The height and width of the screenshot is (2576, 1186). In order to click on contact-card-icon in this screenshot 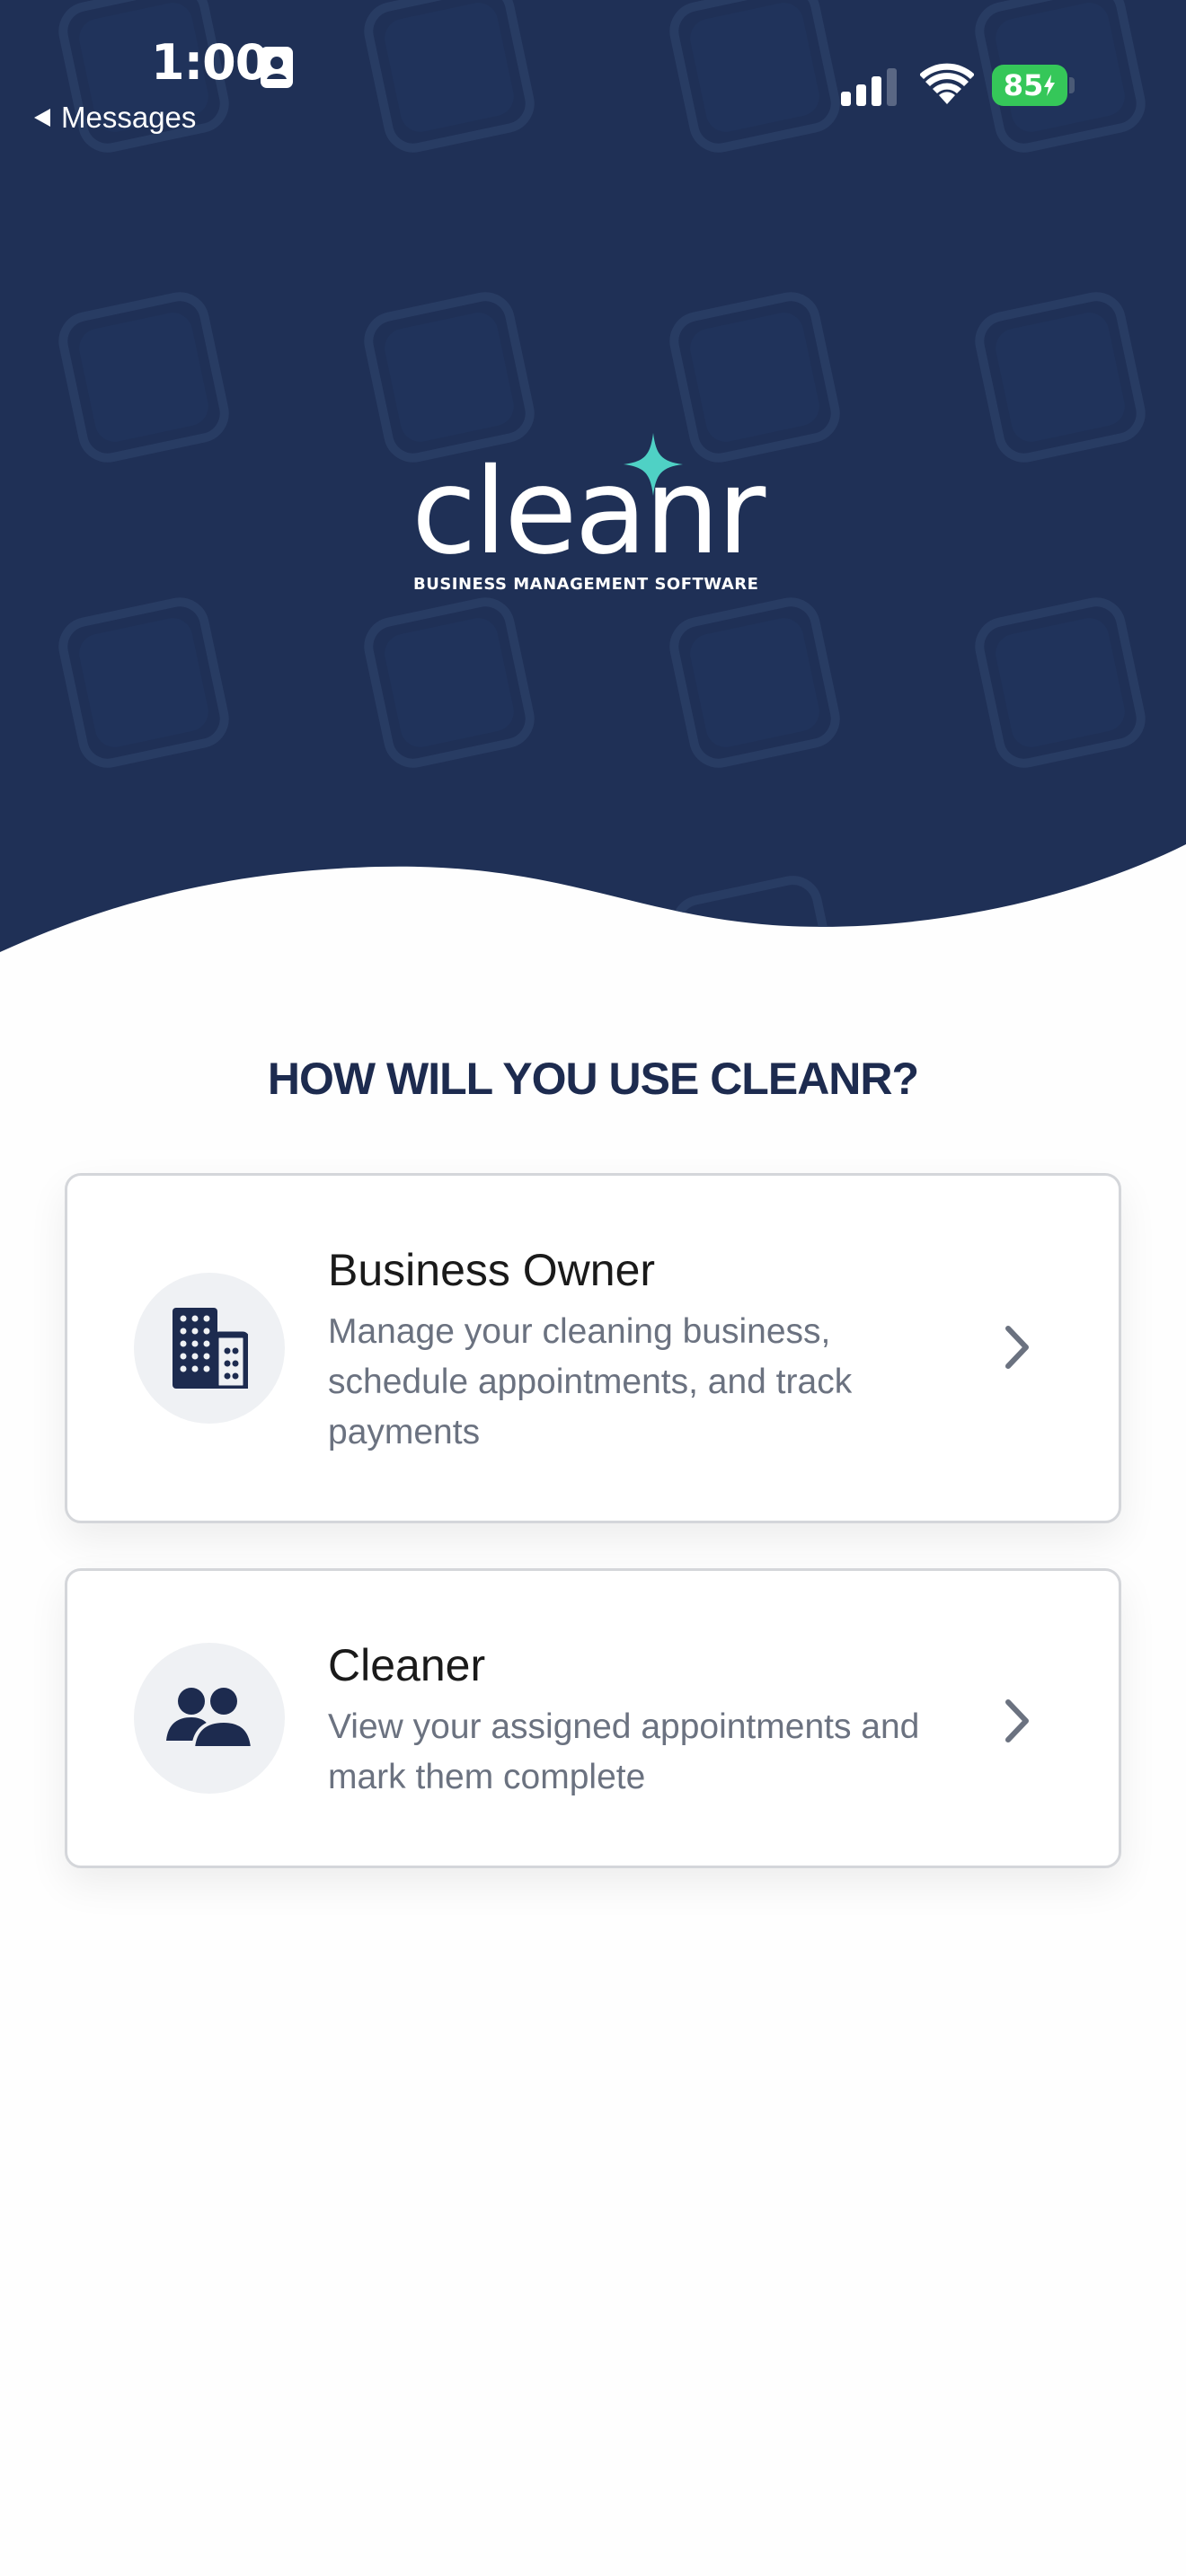, I will do `click(277, 67)`.